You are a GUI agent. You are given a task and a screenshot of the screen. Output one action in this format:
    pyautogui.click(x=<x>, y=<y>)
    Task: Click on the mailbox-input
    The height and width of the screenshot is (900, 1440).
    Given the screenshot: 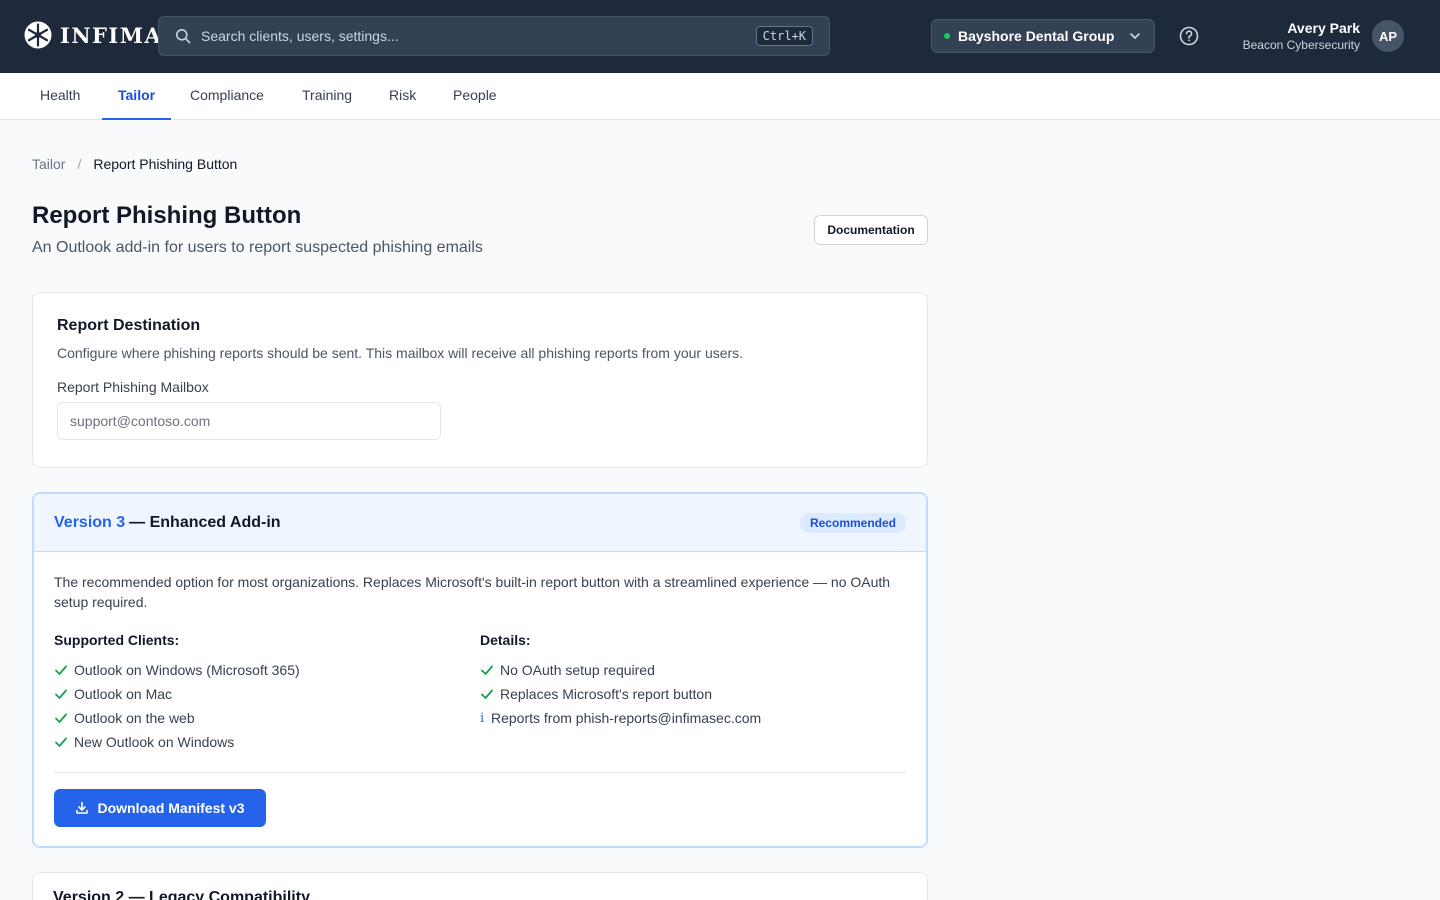 What is the action you would take?
    pyautogui.click(x=249, y=421)
    